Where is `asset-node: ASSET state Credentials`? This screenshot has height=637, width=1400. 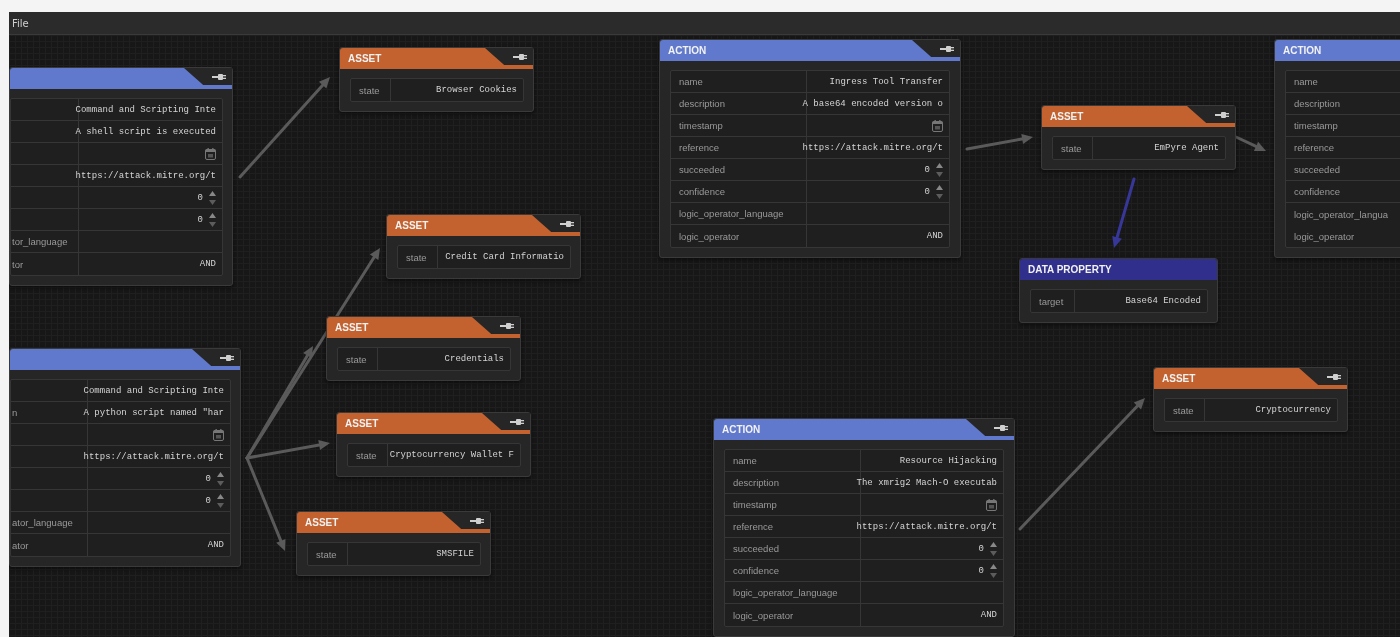 asset-node: ASSET state Credentials is located at coordinates (423, 348).